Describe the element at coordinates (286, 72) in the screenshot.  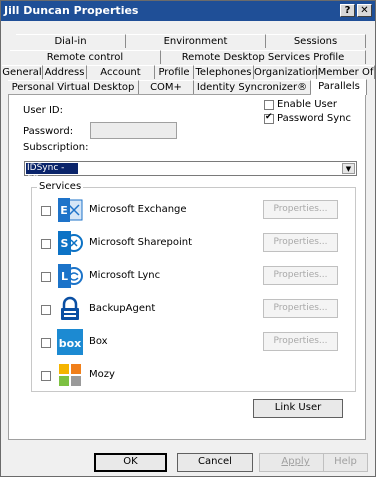
I see `tab-organization: Organization` at that location.